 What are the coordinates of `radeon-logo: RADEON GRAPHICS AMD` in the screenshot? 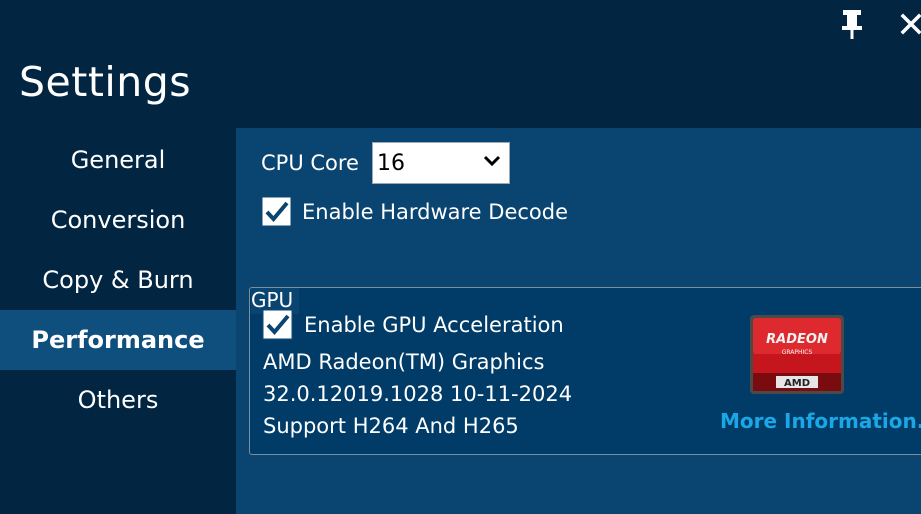 It's located at (797, 354).